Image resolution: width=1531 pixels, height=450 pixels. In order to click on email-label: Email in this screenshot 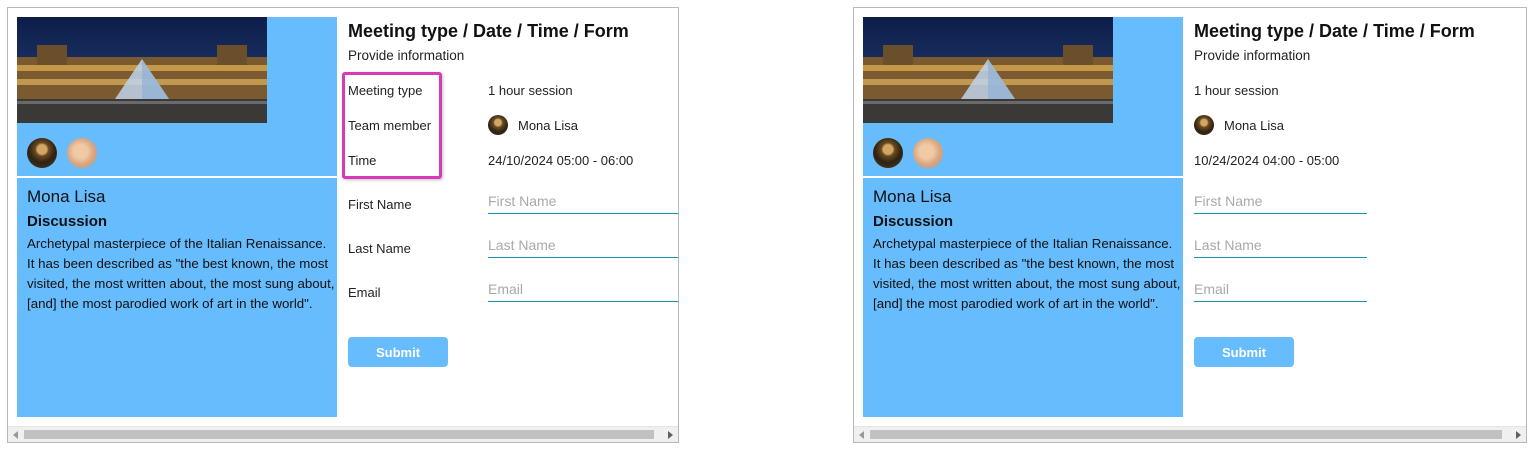, I will do `click(364, 292)`.